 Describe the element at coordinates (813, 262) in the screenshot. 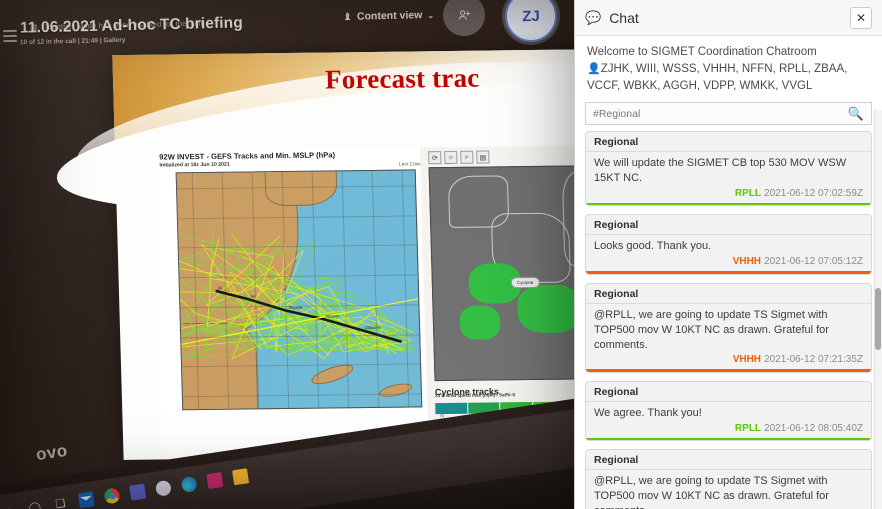

I see `chat-message-time: 2021-06-12 07:05:12Z` at that location.